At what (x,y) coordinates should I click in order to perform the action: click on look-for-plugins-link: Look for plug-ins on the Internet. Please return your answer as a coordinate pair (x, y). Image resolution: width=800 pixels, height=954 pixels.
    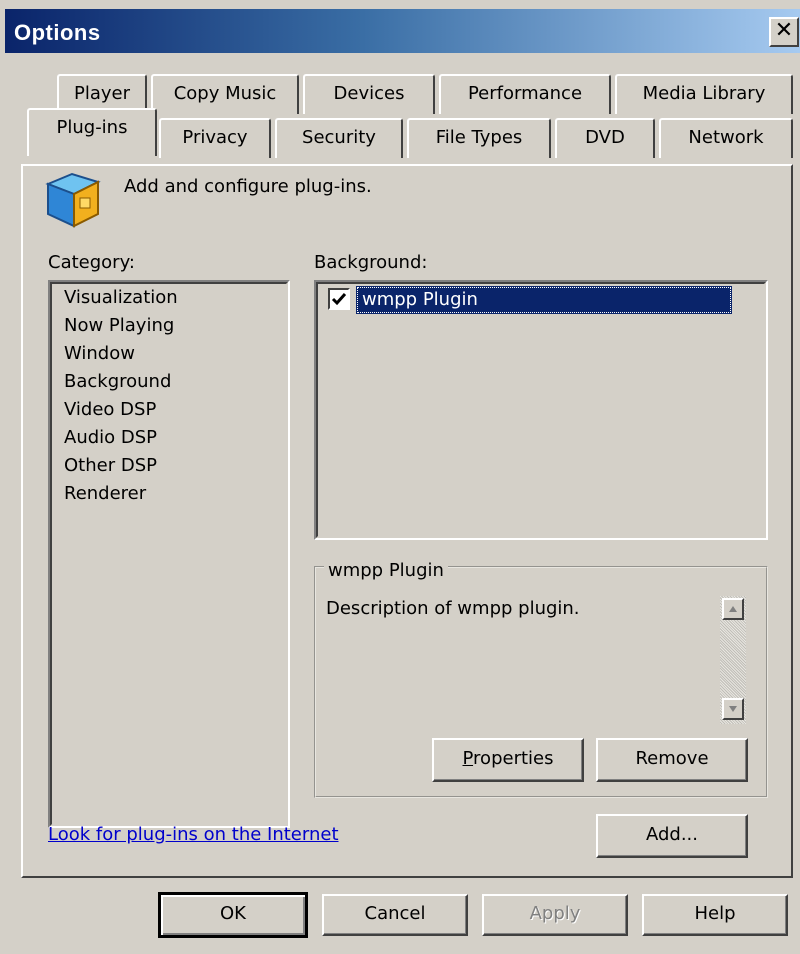
    Looking at the image, I should click on (193, 834).